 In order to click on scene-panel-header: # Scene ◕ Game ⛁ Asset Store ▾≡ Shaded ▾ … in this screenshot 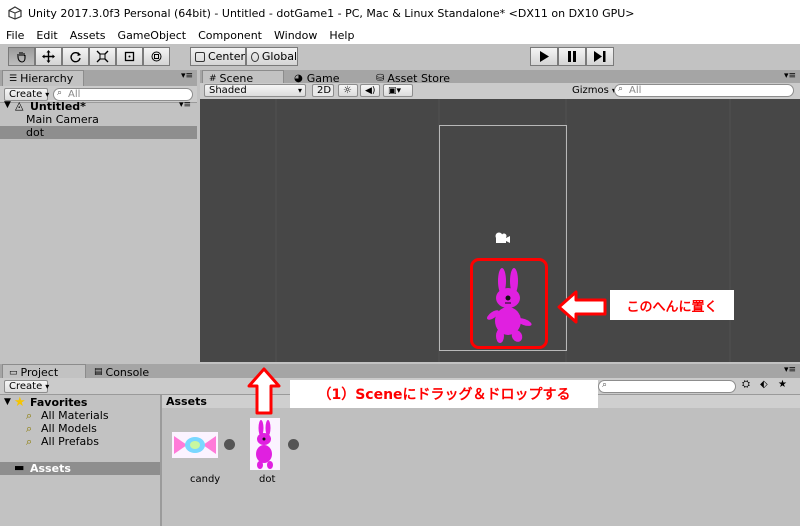, I will do `click(500, 85)`.